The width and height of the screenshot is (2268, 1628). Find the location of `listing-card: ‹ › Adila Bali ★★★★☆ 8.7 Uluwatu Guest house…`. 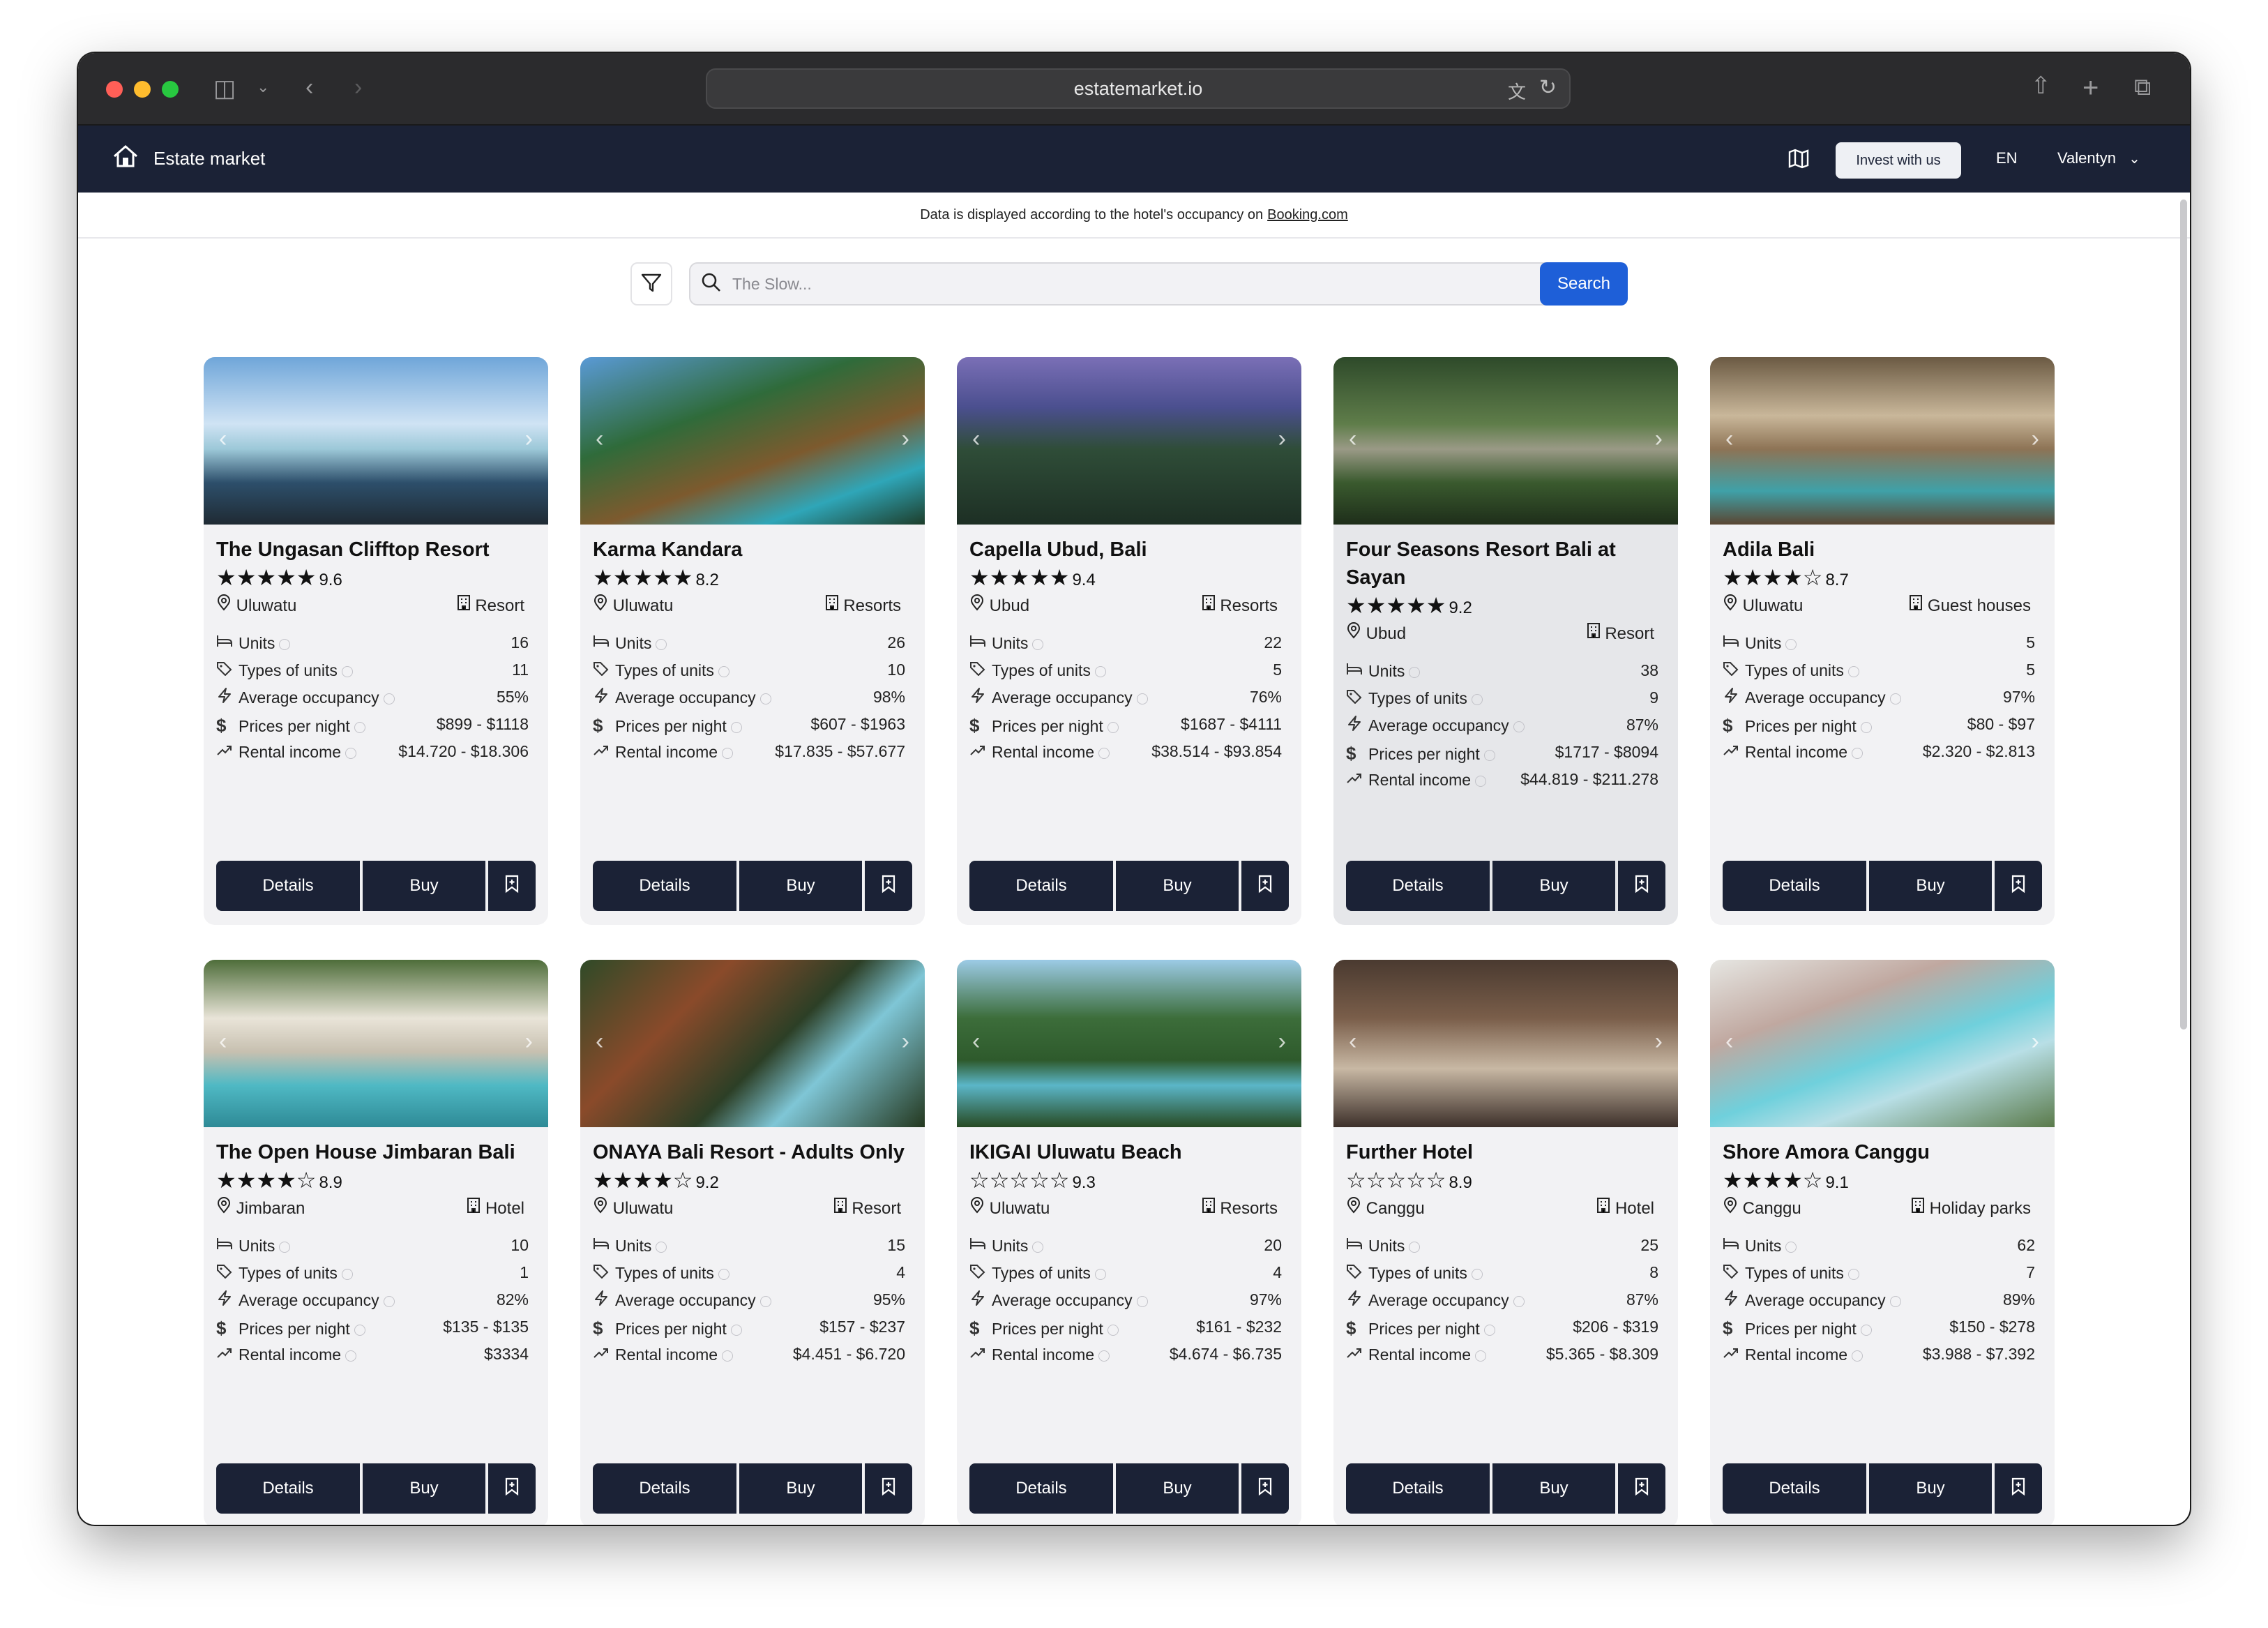

listing-card: ‹ › Adila Bali ★★★★☆ 8.7 Uluwatu Guest house… is located at coordinates (1882, 641).